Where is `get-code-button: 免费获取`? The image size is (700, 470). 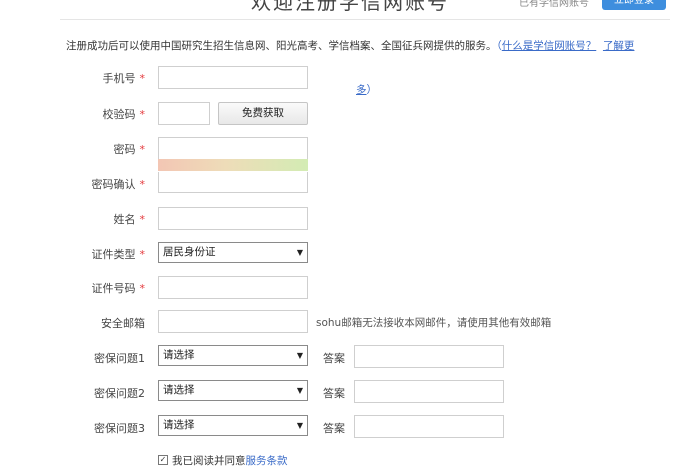 get-code-button: 免费获取 is located at coordinates (263, 113).